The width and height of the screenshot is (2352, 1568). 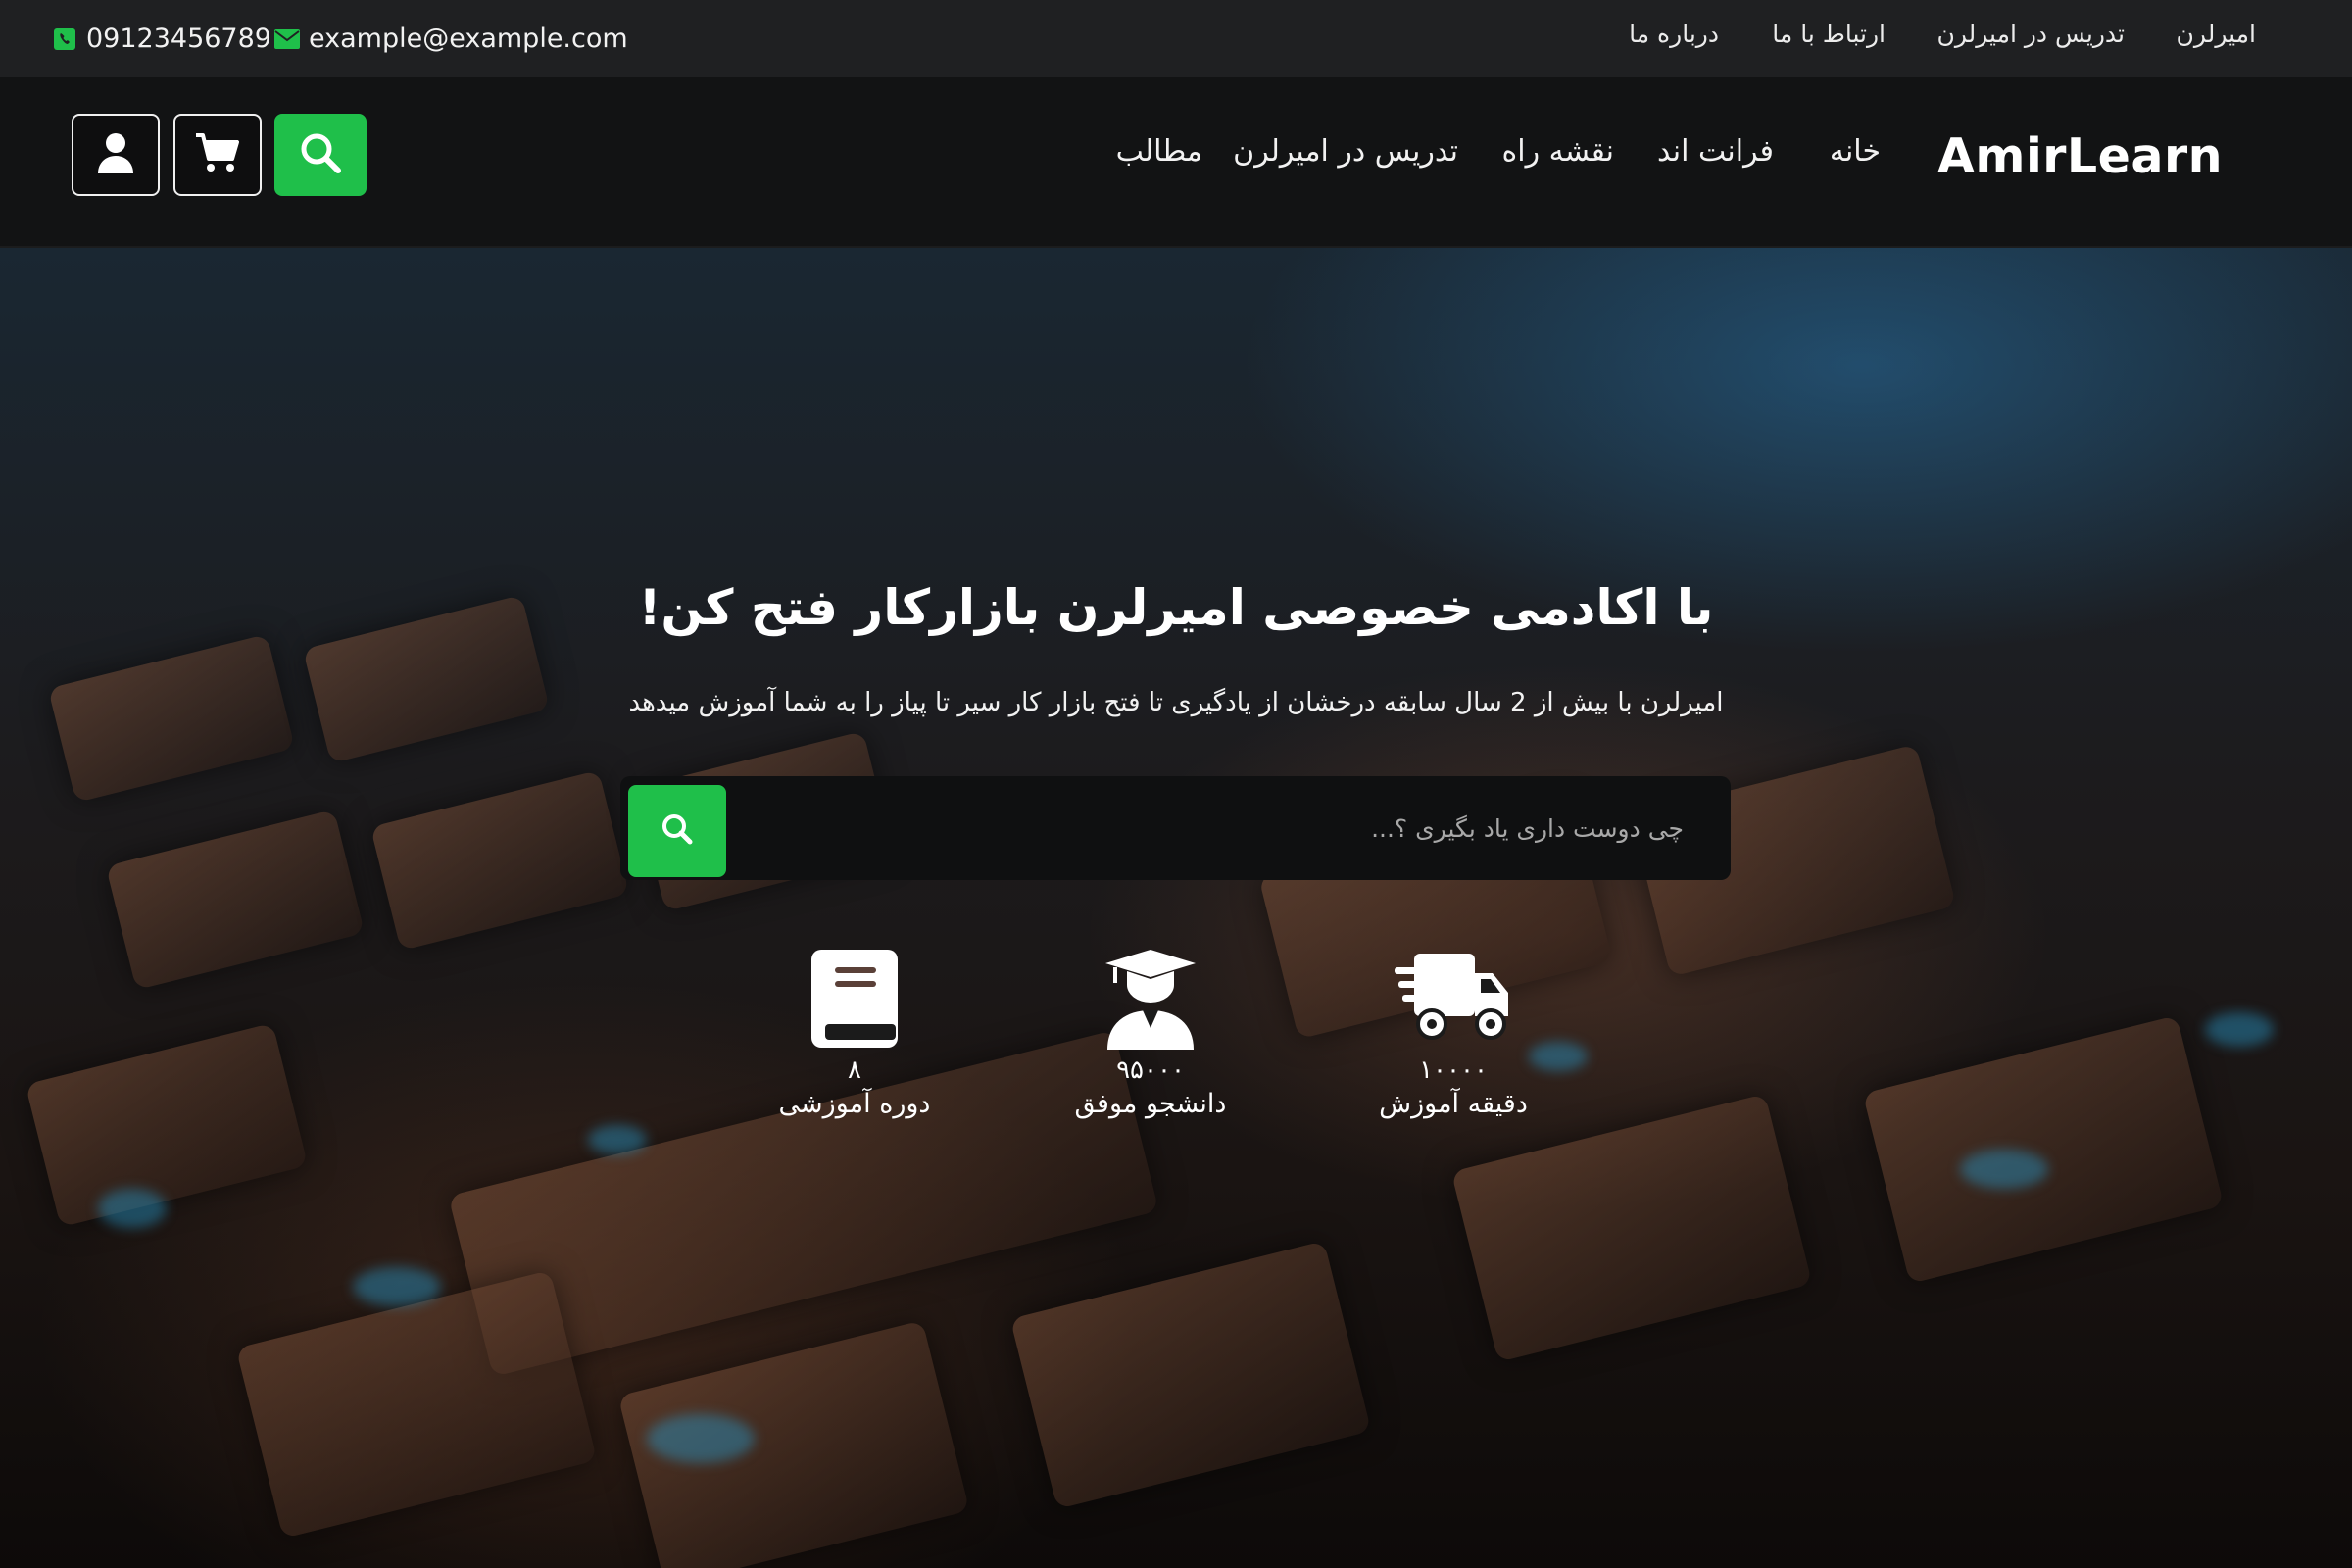 I want to click on nav-roadmap: نقشه راه, so click(x=1558, y=151).